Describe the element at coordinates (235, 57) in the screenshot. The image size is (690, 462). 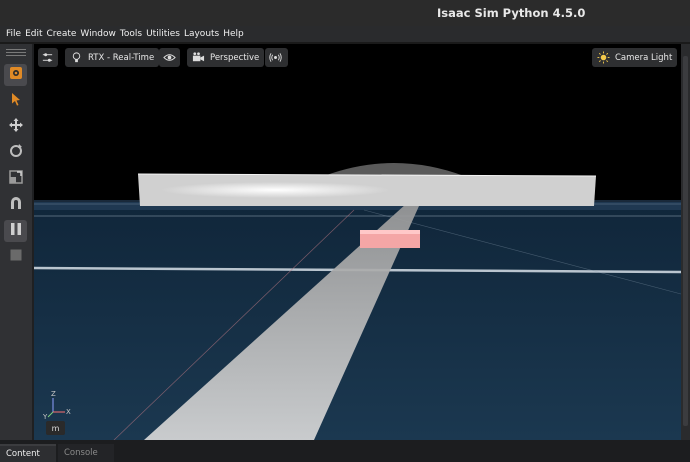
I see `camera-label: Perspective` at that location.